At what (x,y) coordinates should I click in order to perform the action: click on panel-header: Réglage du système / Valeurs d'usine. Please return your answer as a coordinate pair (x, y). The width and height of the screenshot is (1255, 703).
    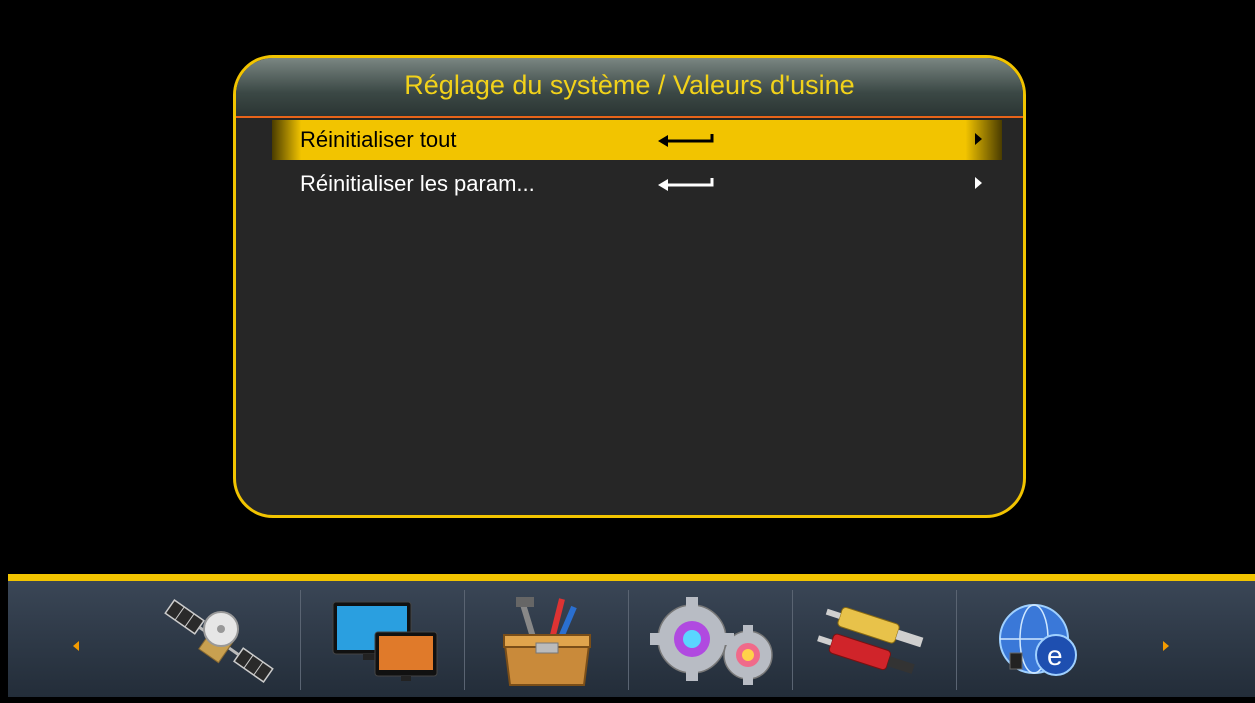
    Looking at the image, I should click on (629, 88).